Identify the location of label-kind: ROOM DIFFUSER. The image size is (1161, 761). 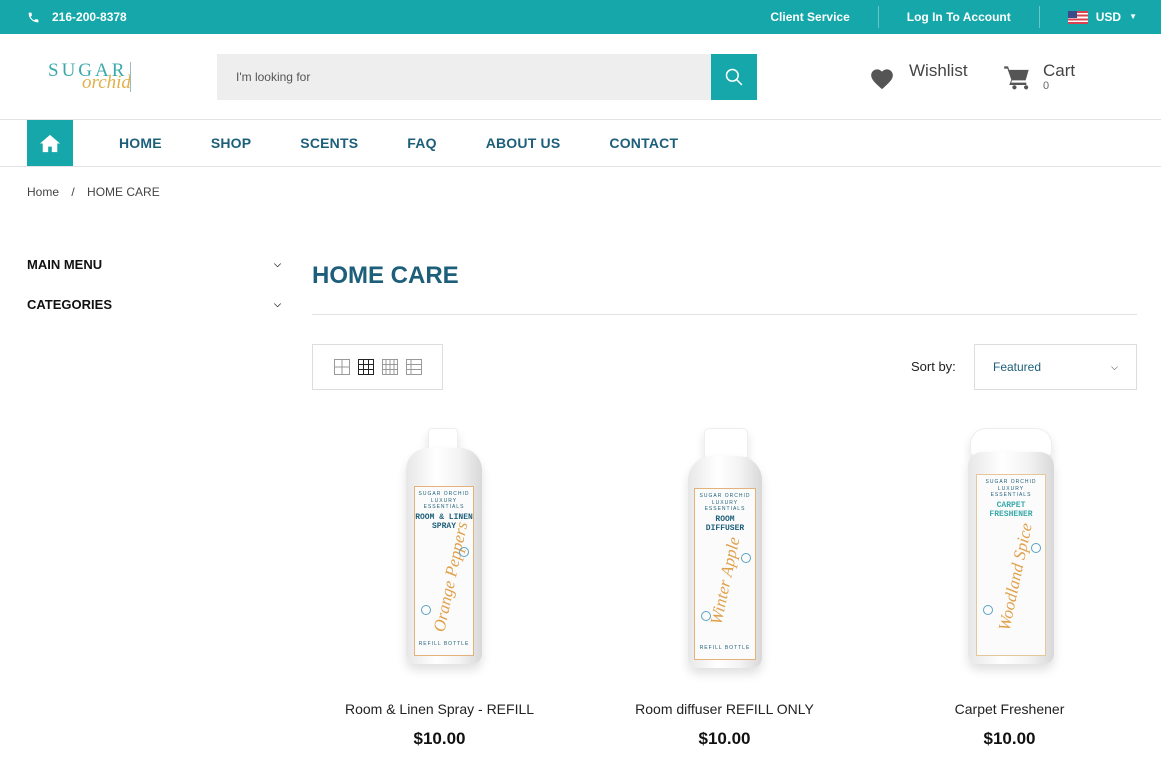
(725, 524).